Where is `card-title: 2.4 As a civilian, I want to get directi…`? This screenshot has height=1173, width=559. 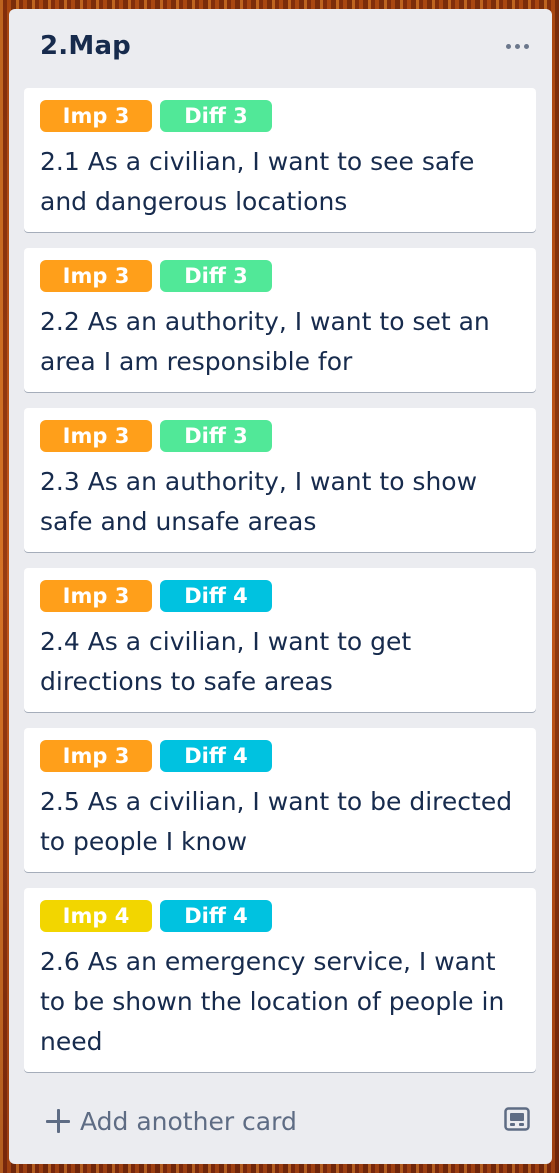
card-title: 2.4 As a civilian, I want to get directi… is located at coordinates (226, 661).